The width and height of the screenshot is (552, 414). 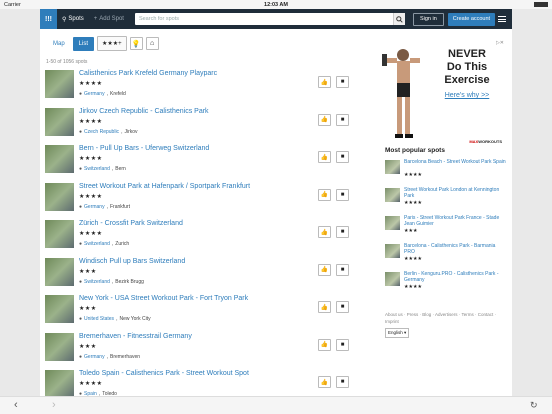 I want to click on spot-title: Windisch Pull up Bars Switzerland, so click(x=132, y=261).